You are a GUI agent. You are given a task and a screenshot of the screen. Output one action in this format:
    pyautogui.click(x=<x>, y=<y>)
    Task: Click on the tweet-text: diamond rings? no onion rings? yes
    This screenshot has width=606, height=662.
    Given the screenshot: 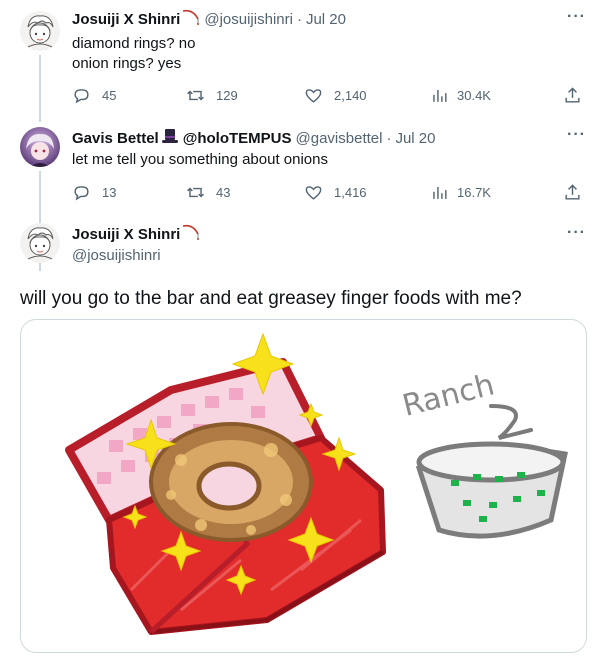 What is the action you would take?
    pyautogui.click(x=134, y=53)
    